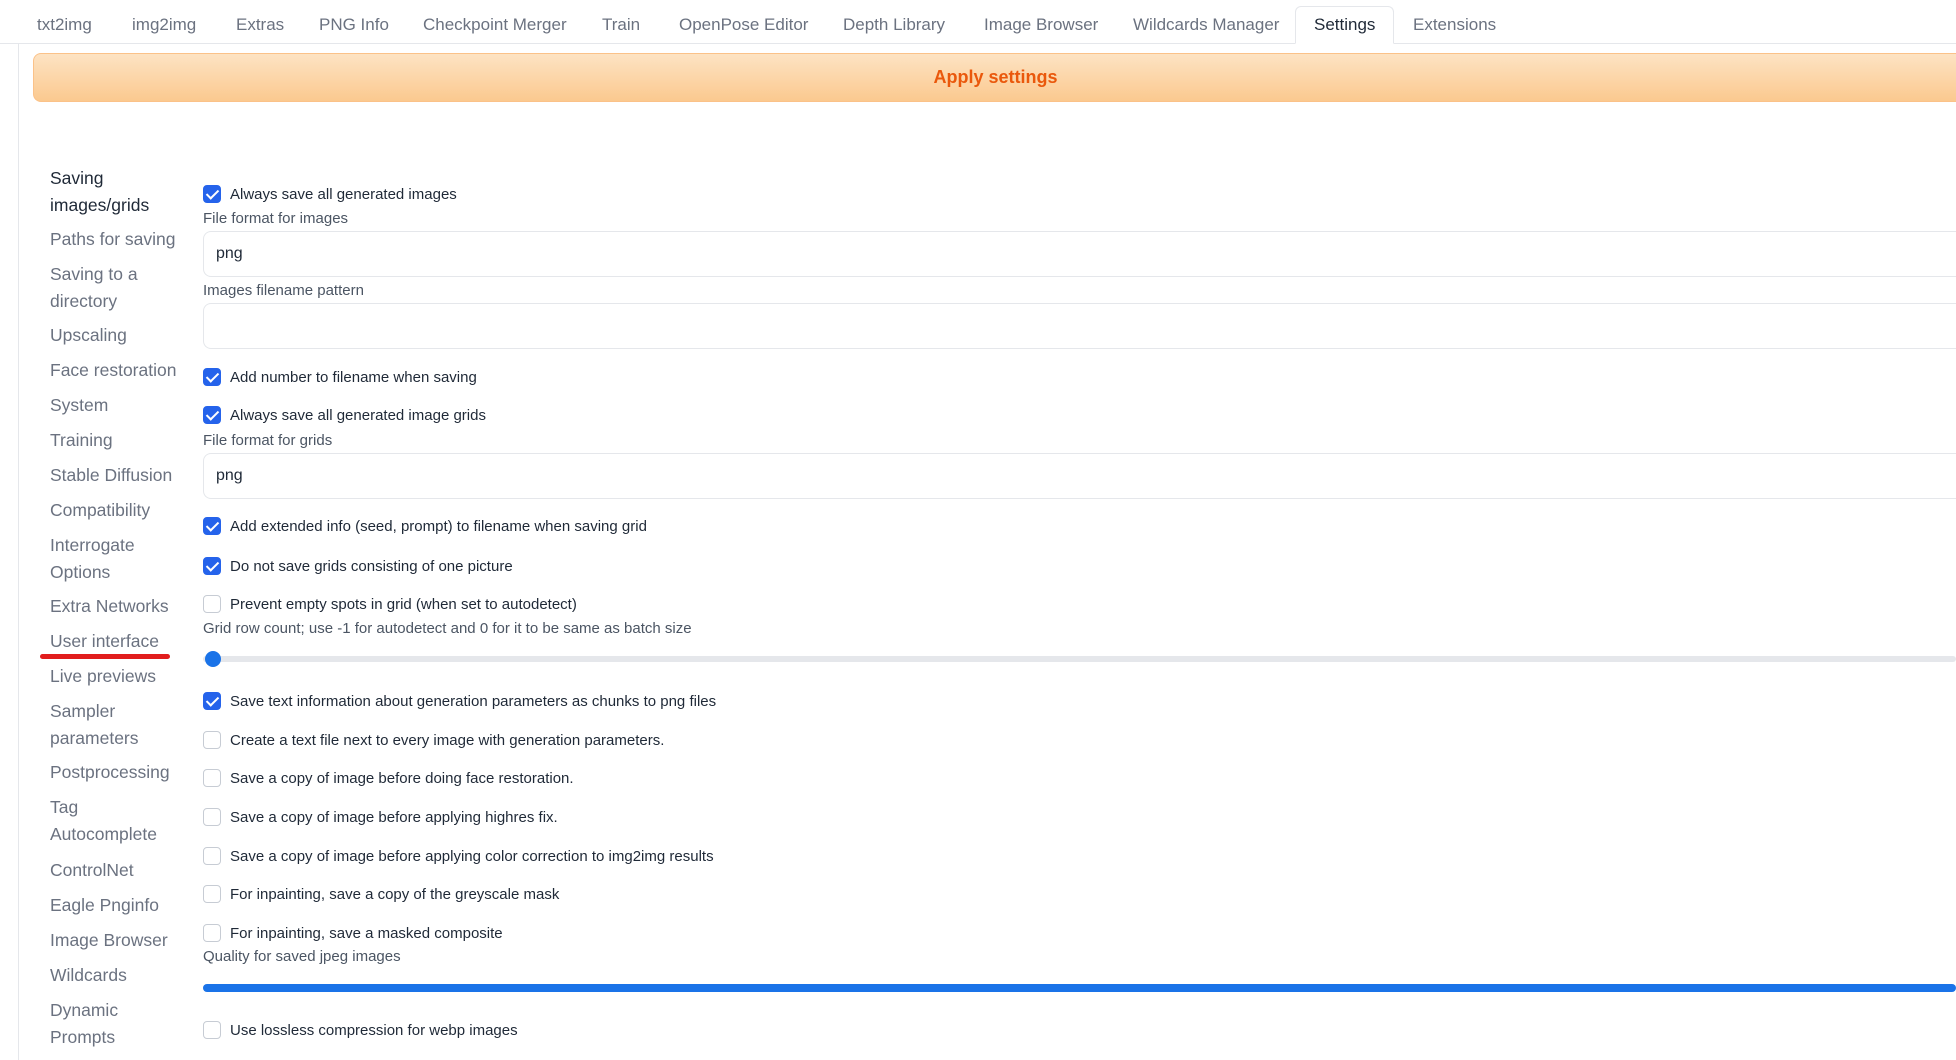 This screenshot has height=1060, width=1956. What do you see at coordinates (1079, 326) in the screenshot?
I see `images-filename-pattern-input` at bounding box center [1079, 326].